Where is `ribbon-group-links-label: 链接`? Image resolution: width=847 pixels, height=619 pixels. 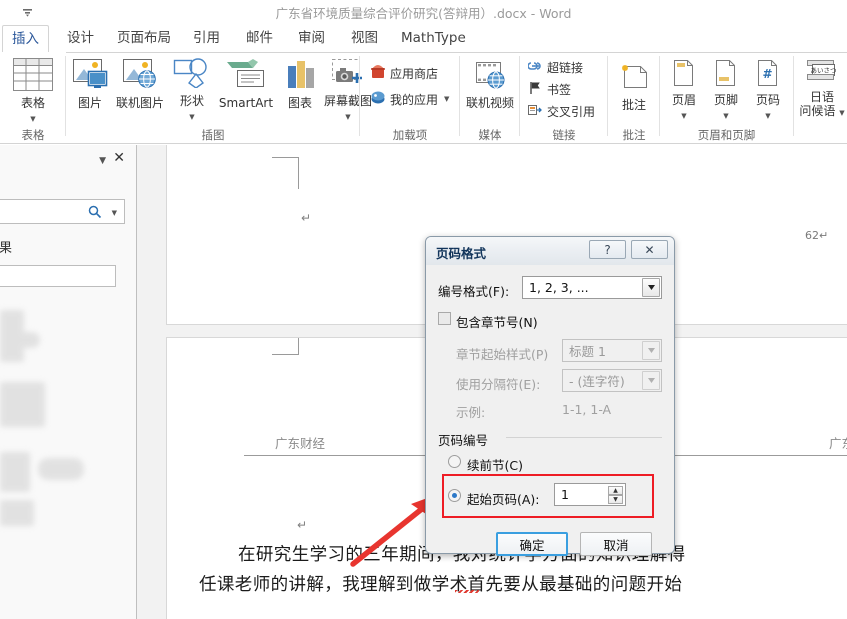 ribbon-group-links-label: 链接 is located at coordinates (564, 135).